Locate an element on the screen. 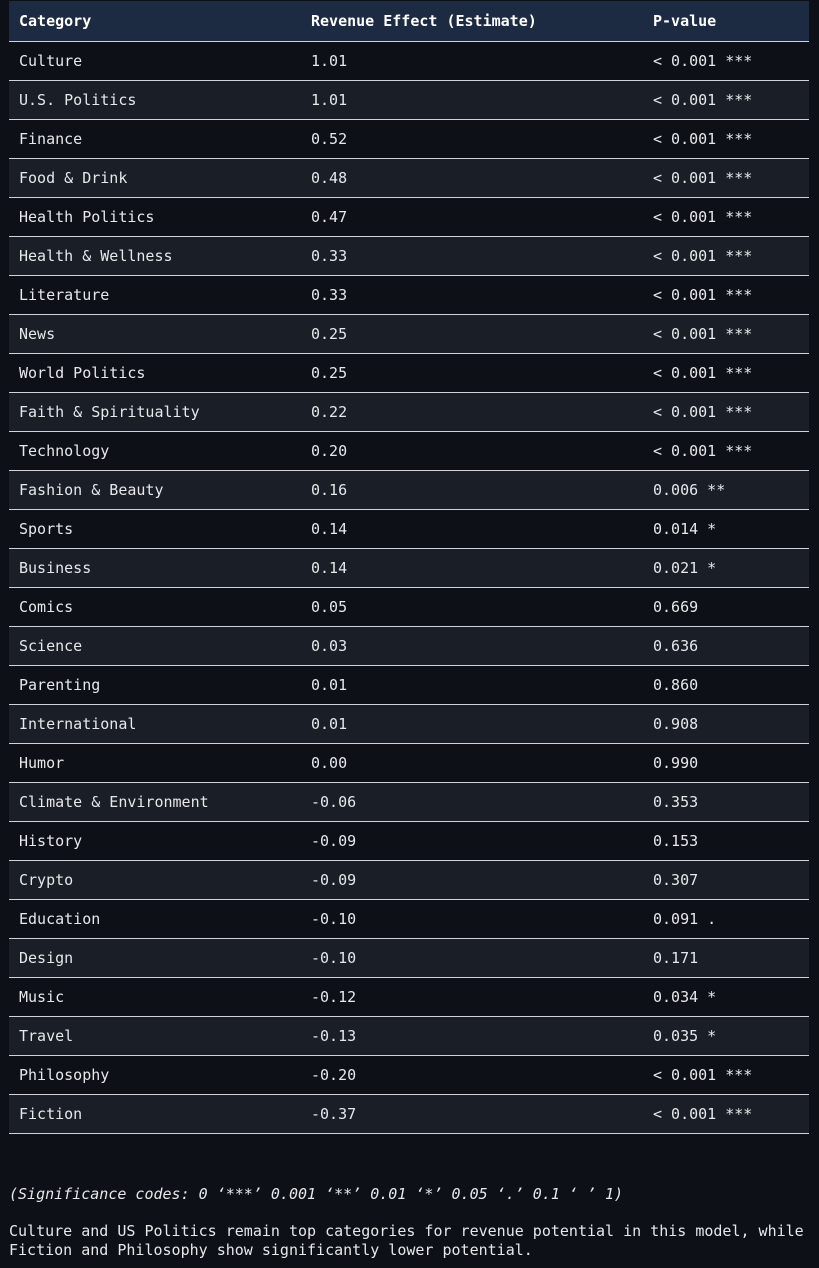  table-row: World Politics 0.25 < 0.001 *** is located at coordinates (409, 372).